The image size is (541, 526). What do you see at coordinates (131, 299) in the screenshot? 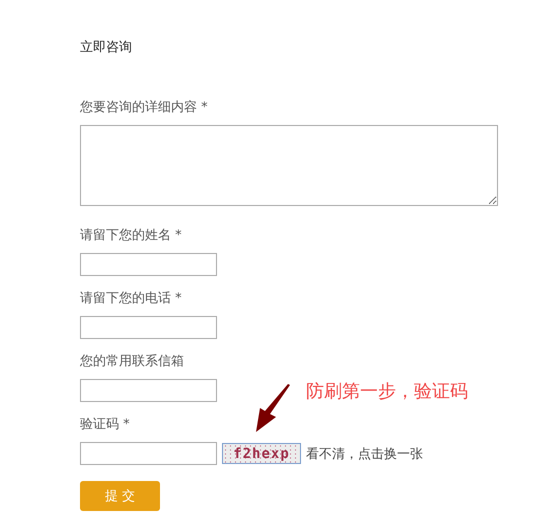
I see `field-label: 请留下您的电话 *` at bounding box center [131, 299].